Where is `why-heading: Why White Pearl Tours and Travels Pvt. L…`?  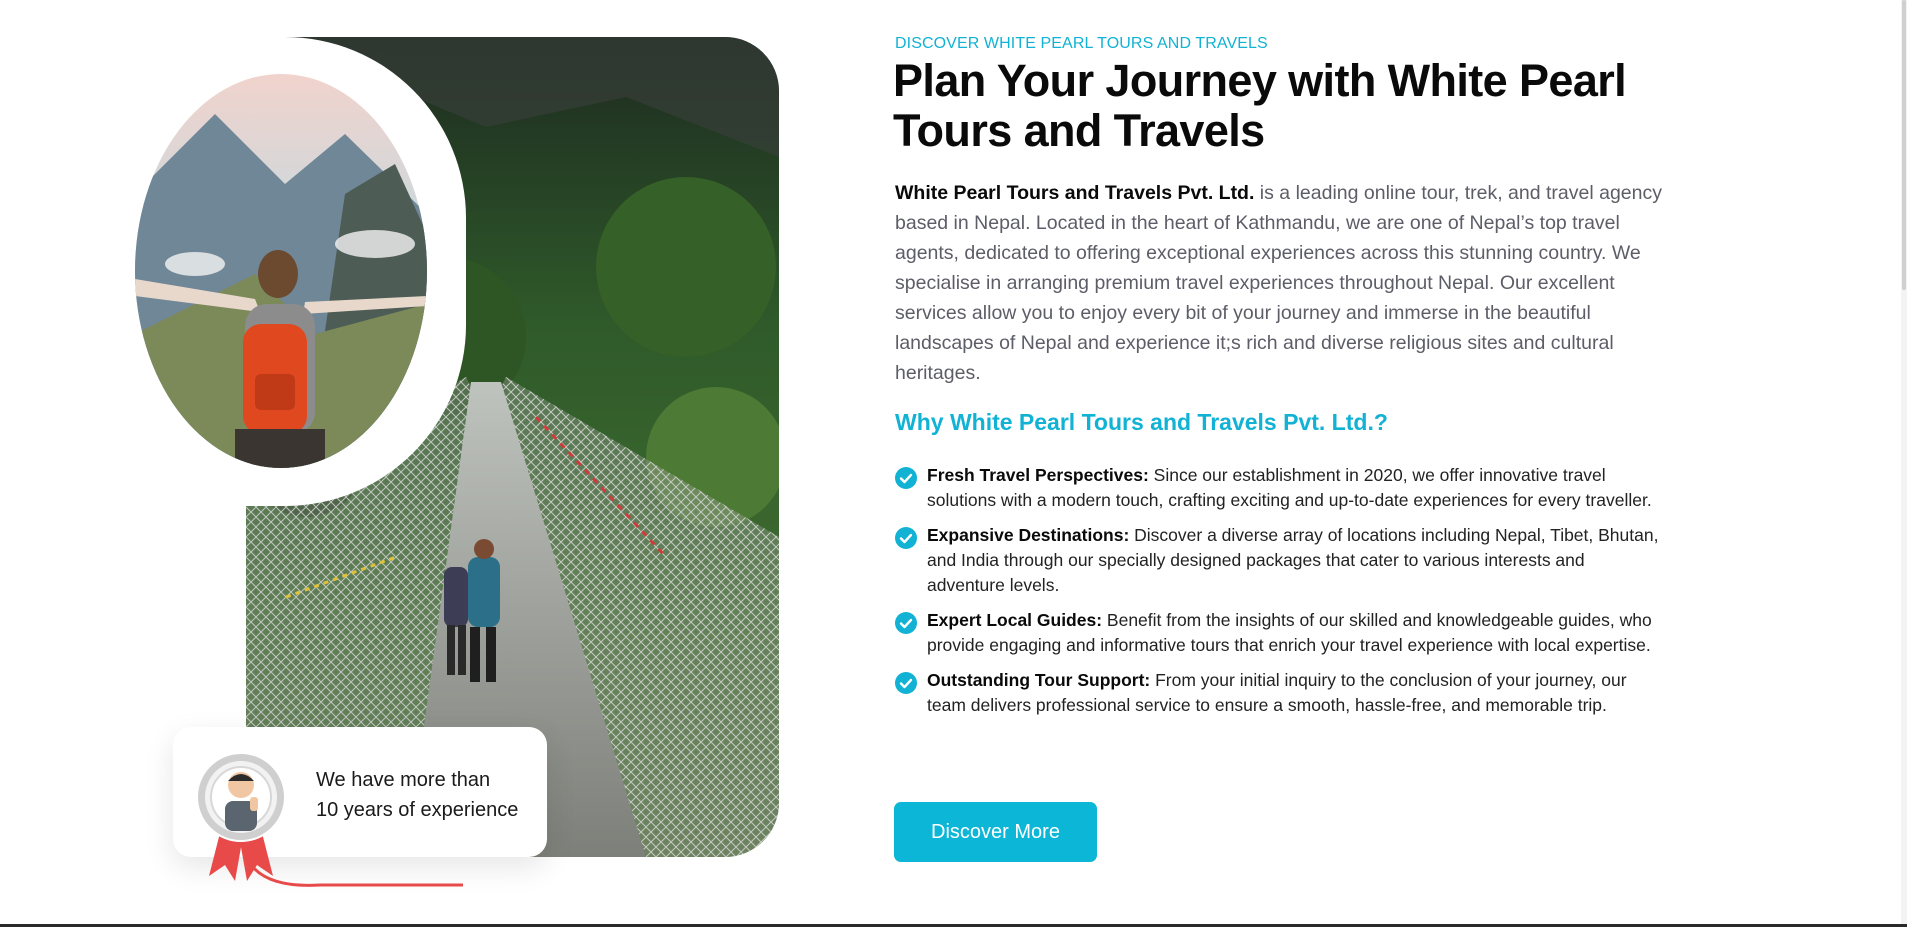 why-heading: Why White Pearl Tours and Travels Pvt. L… is located at coordinates (1141, 422).